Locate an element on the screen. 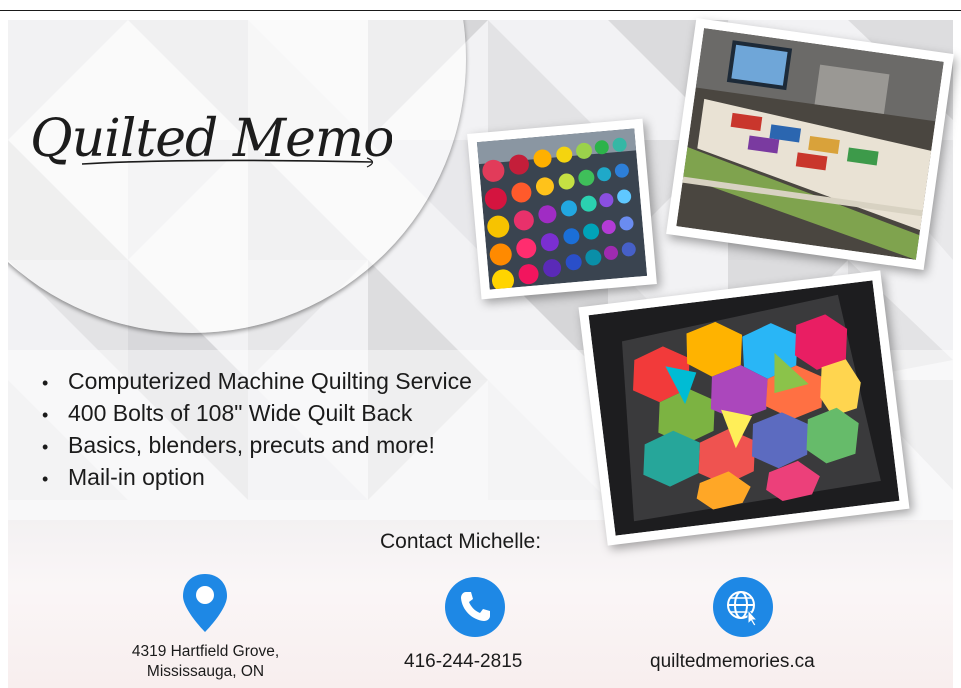 This screenshot has height=688, width=961. thread-spools-photo is located at coordinates (562, 209).